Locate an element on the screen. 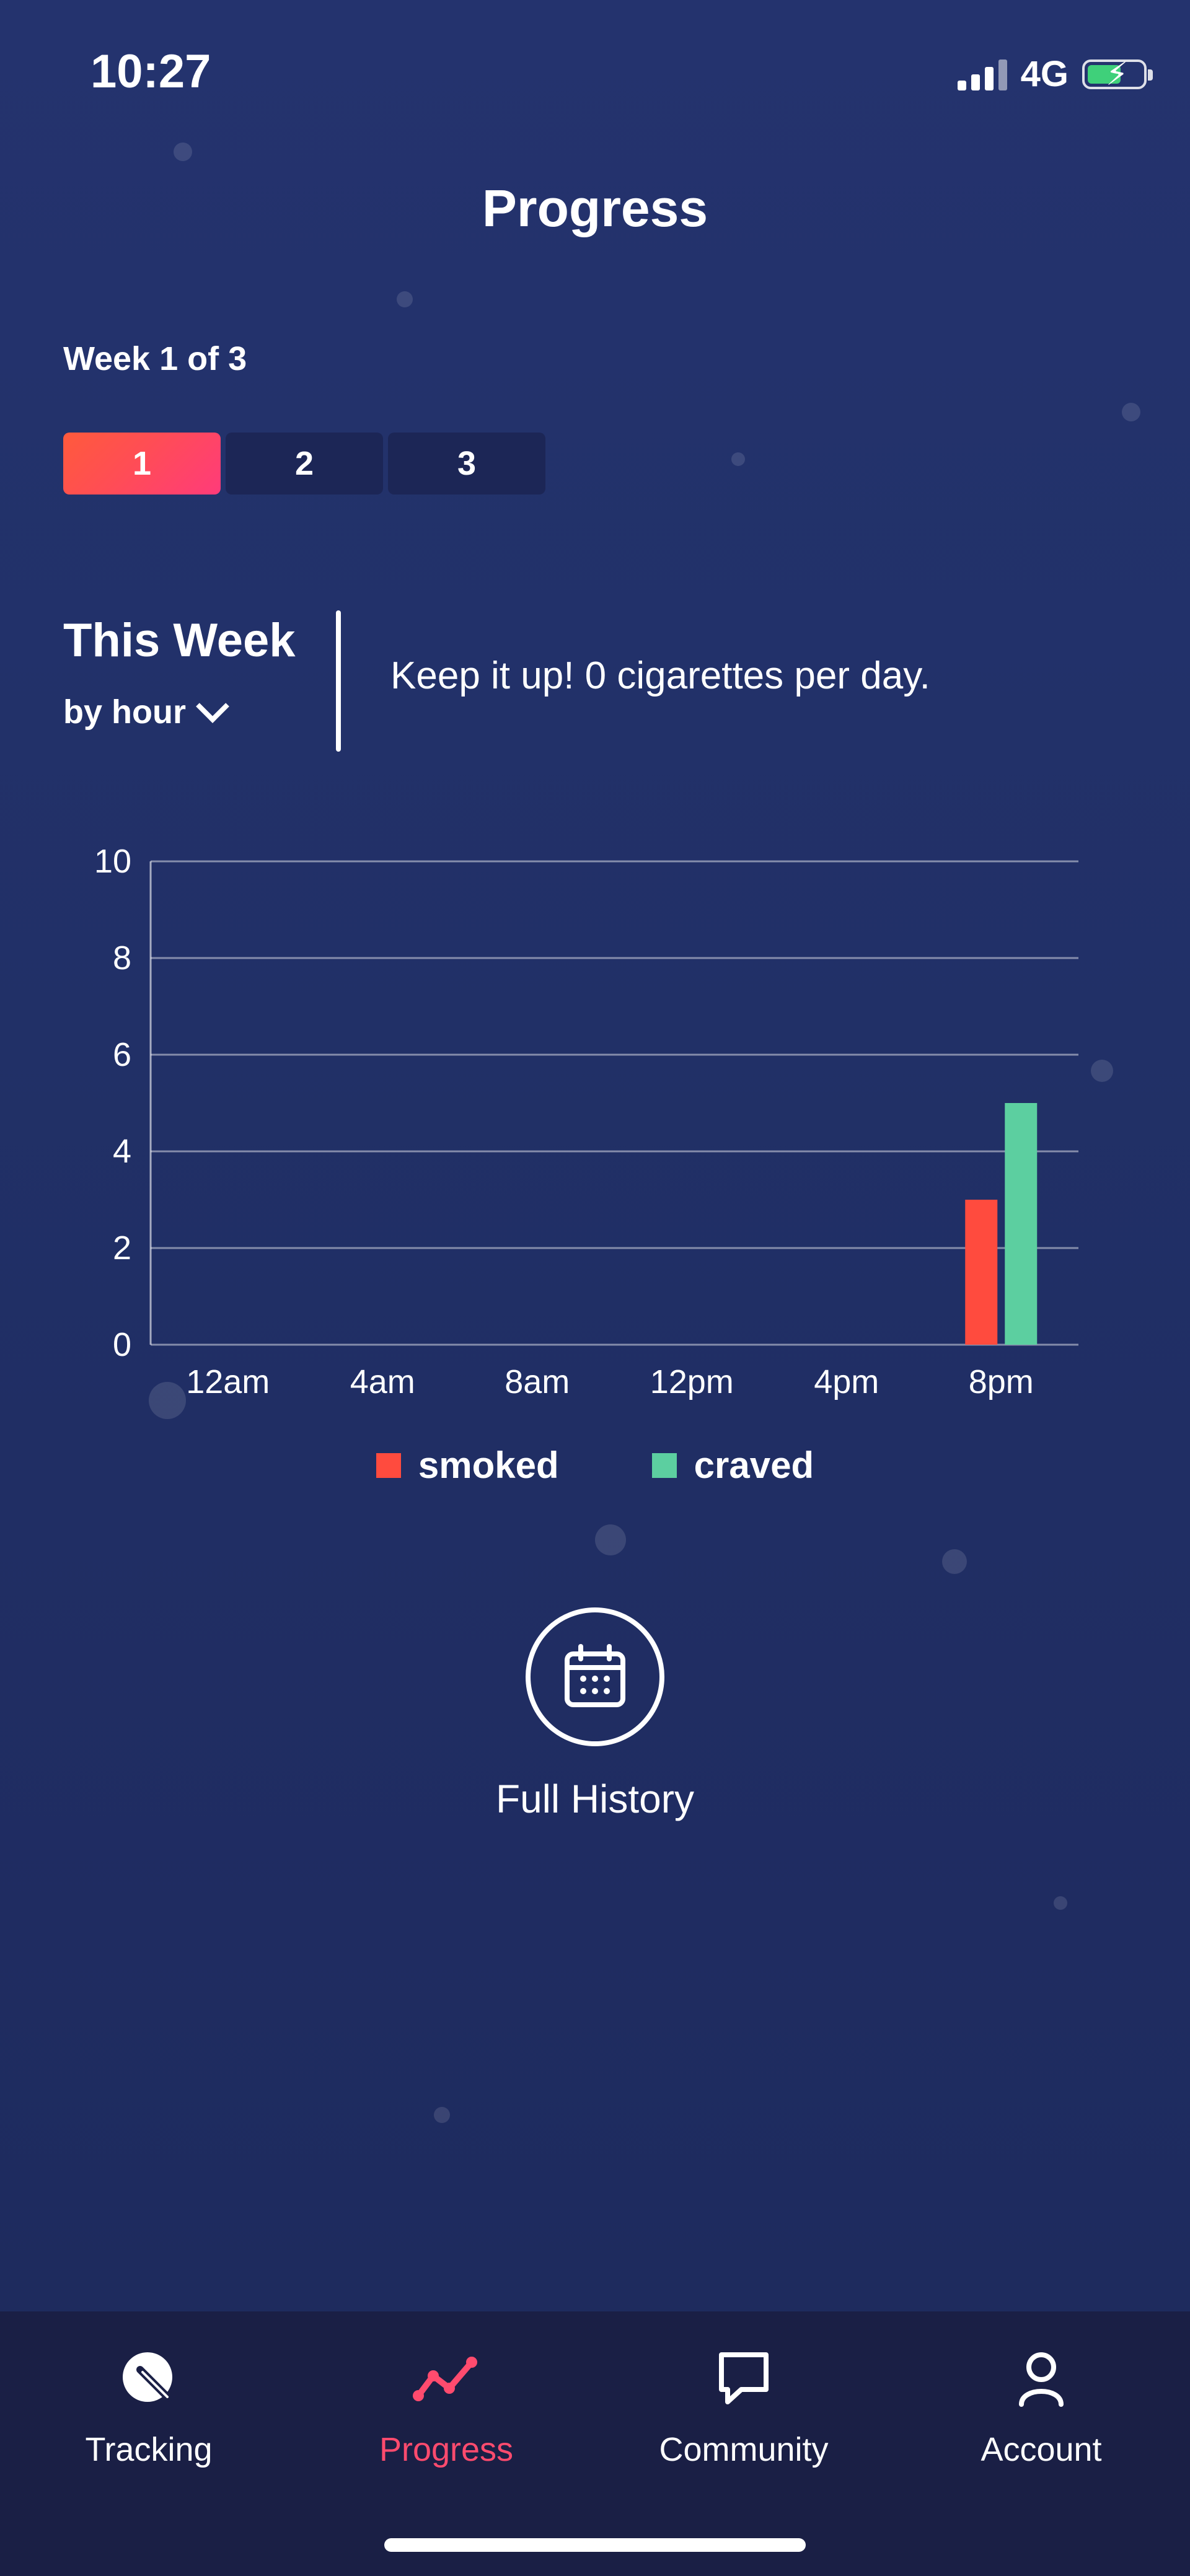 The width and height of the screenshot is (1190, 2576). tab-progress: Progress is located at coordinates (446, 2404).